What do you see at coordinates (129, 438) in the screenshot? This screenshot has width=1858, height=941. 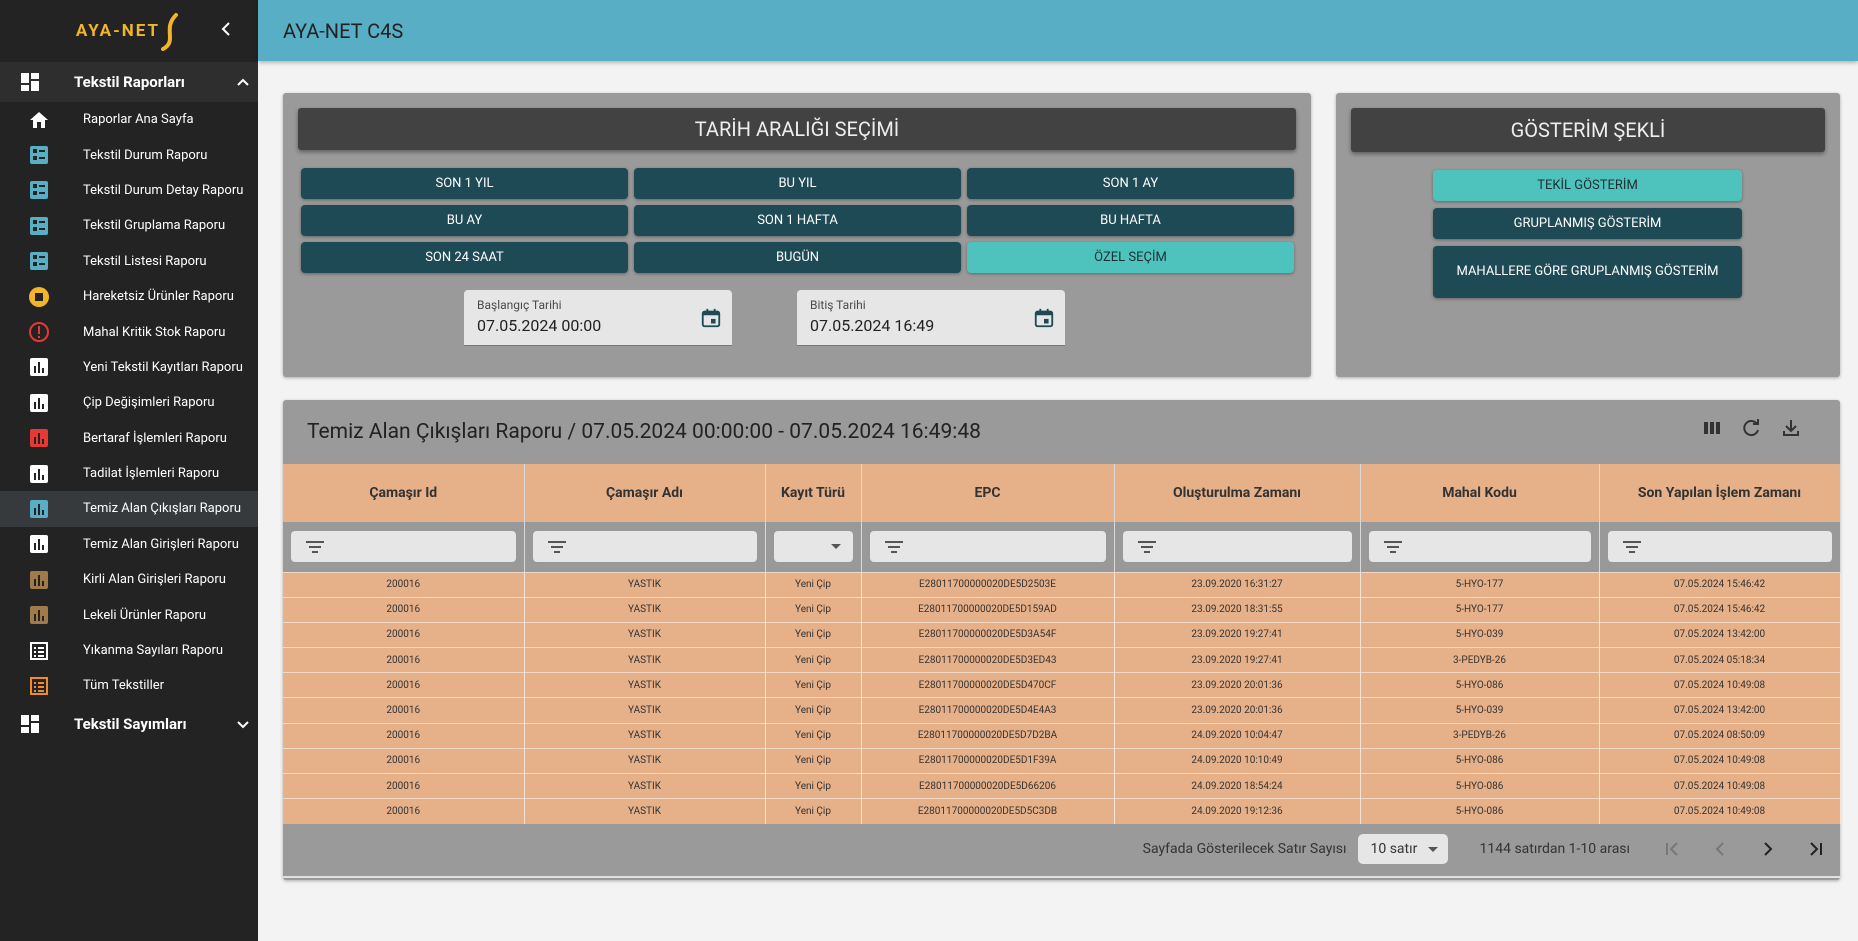 I see `sidebar-item-9: Bertaraf İşlemleri Raporu` at bounding box center [129, 438].